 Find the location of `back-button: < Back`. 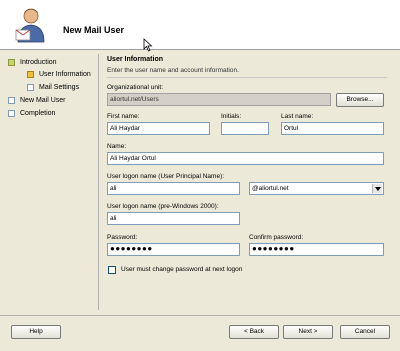

back-button: < Back is located at coordinates (254, 332).